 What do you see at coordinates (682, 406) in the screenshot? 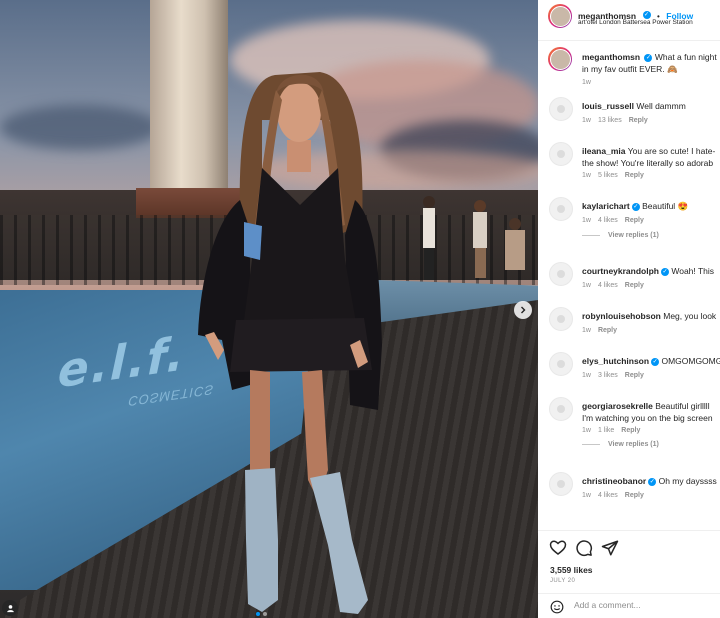
I see `comment-text: Beautiful girlllll` at bounding box center [682, 406].